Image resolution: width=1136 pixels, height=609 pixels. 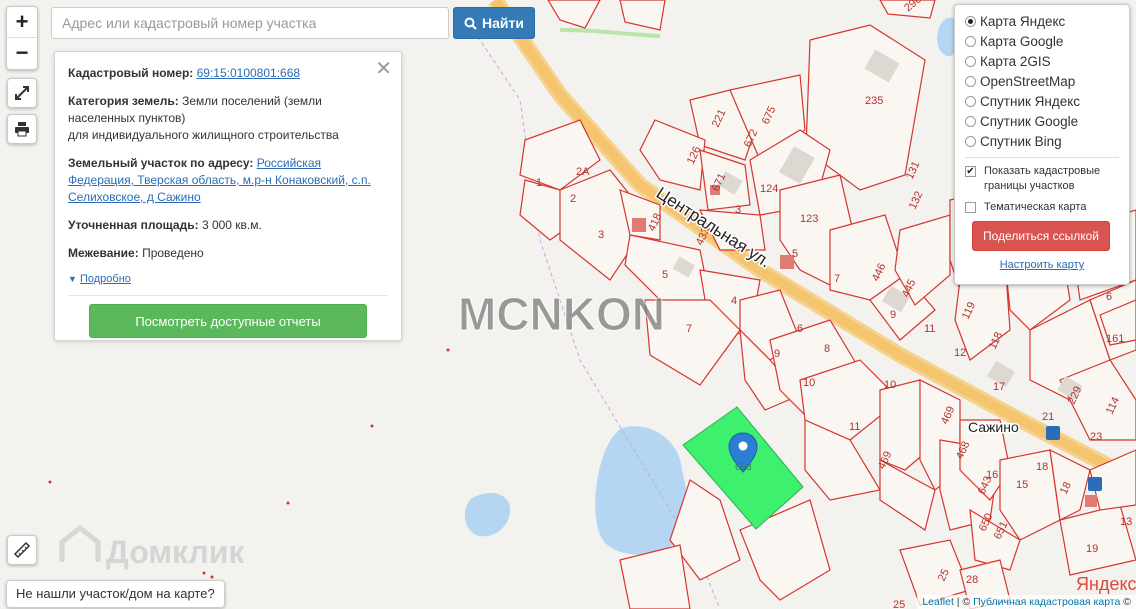 I want to click on parcel-label: 18, so click(x=1042, y=467).